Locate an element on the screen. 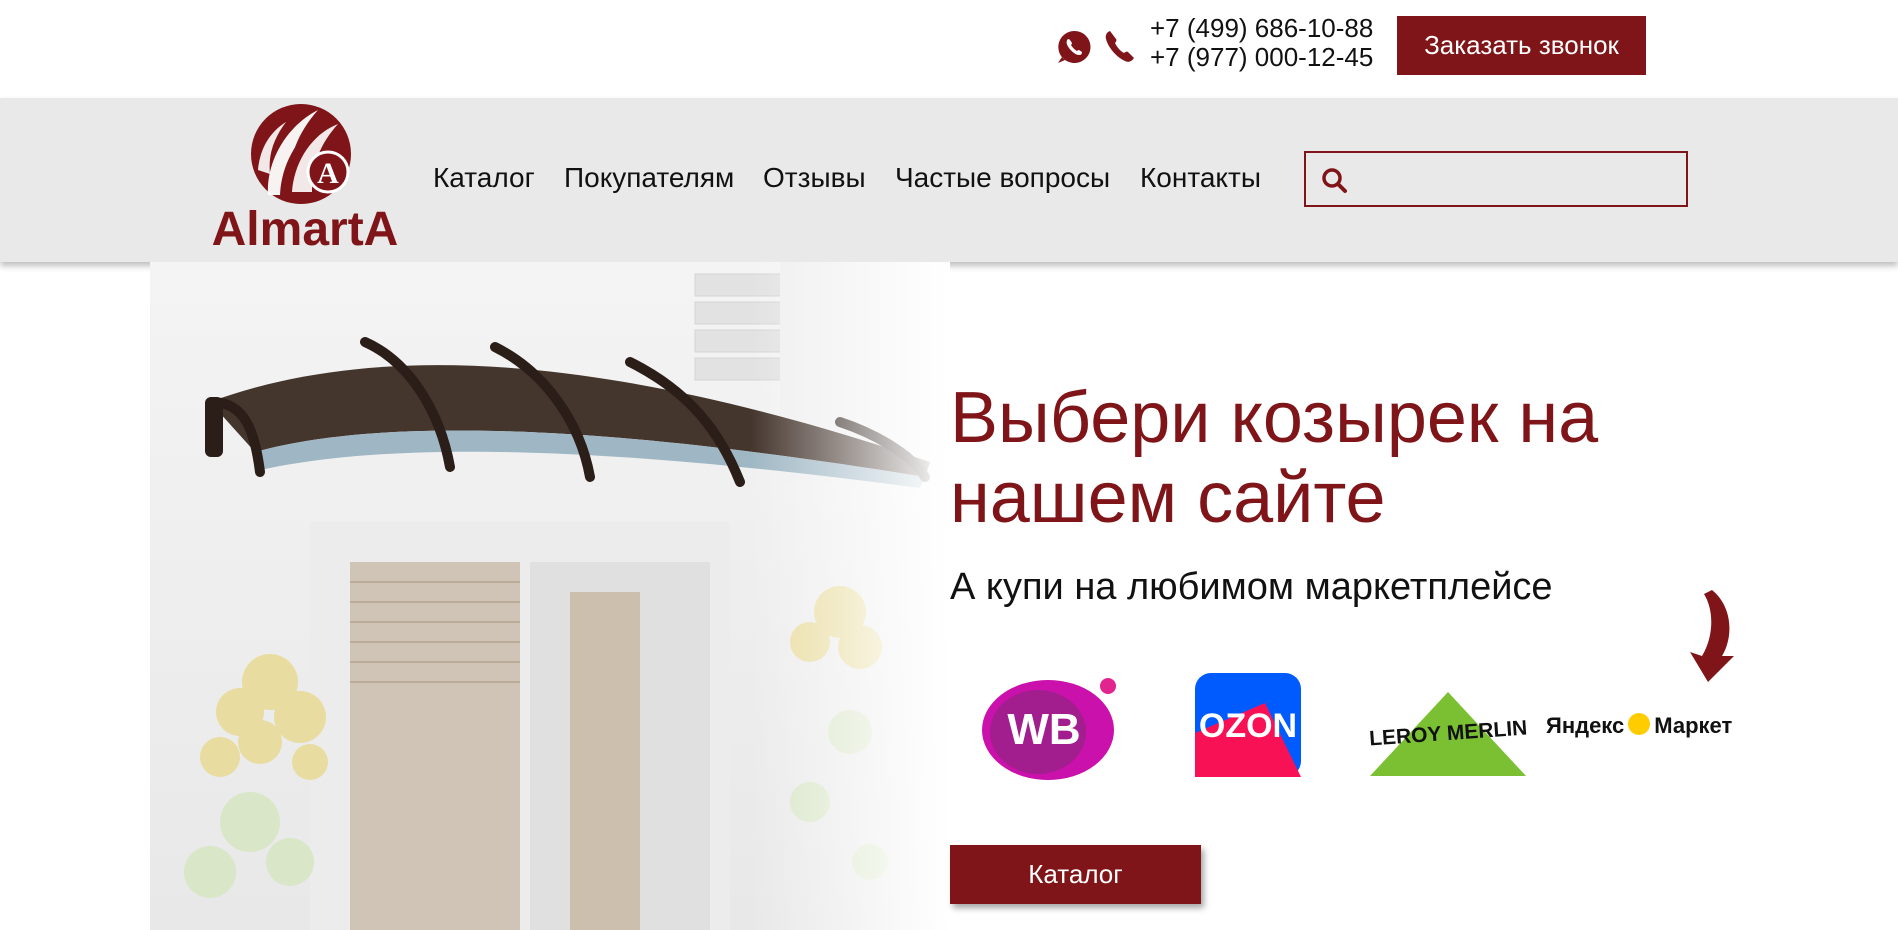  wildberries-logo: WB is located at coordinates (1048, 727).